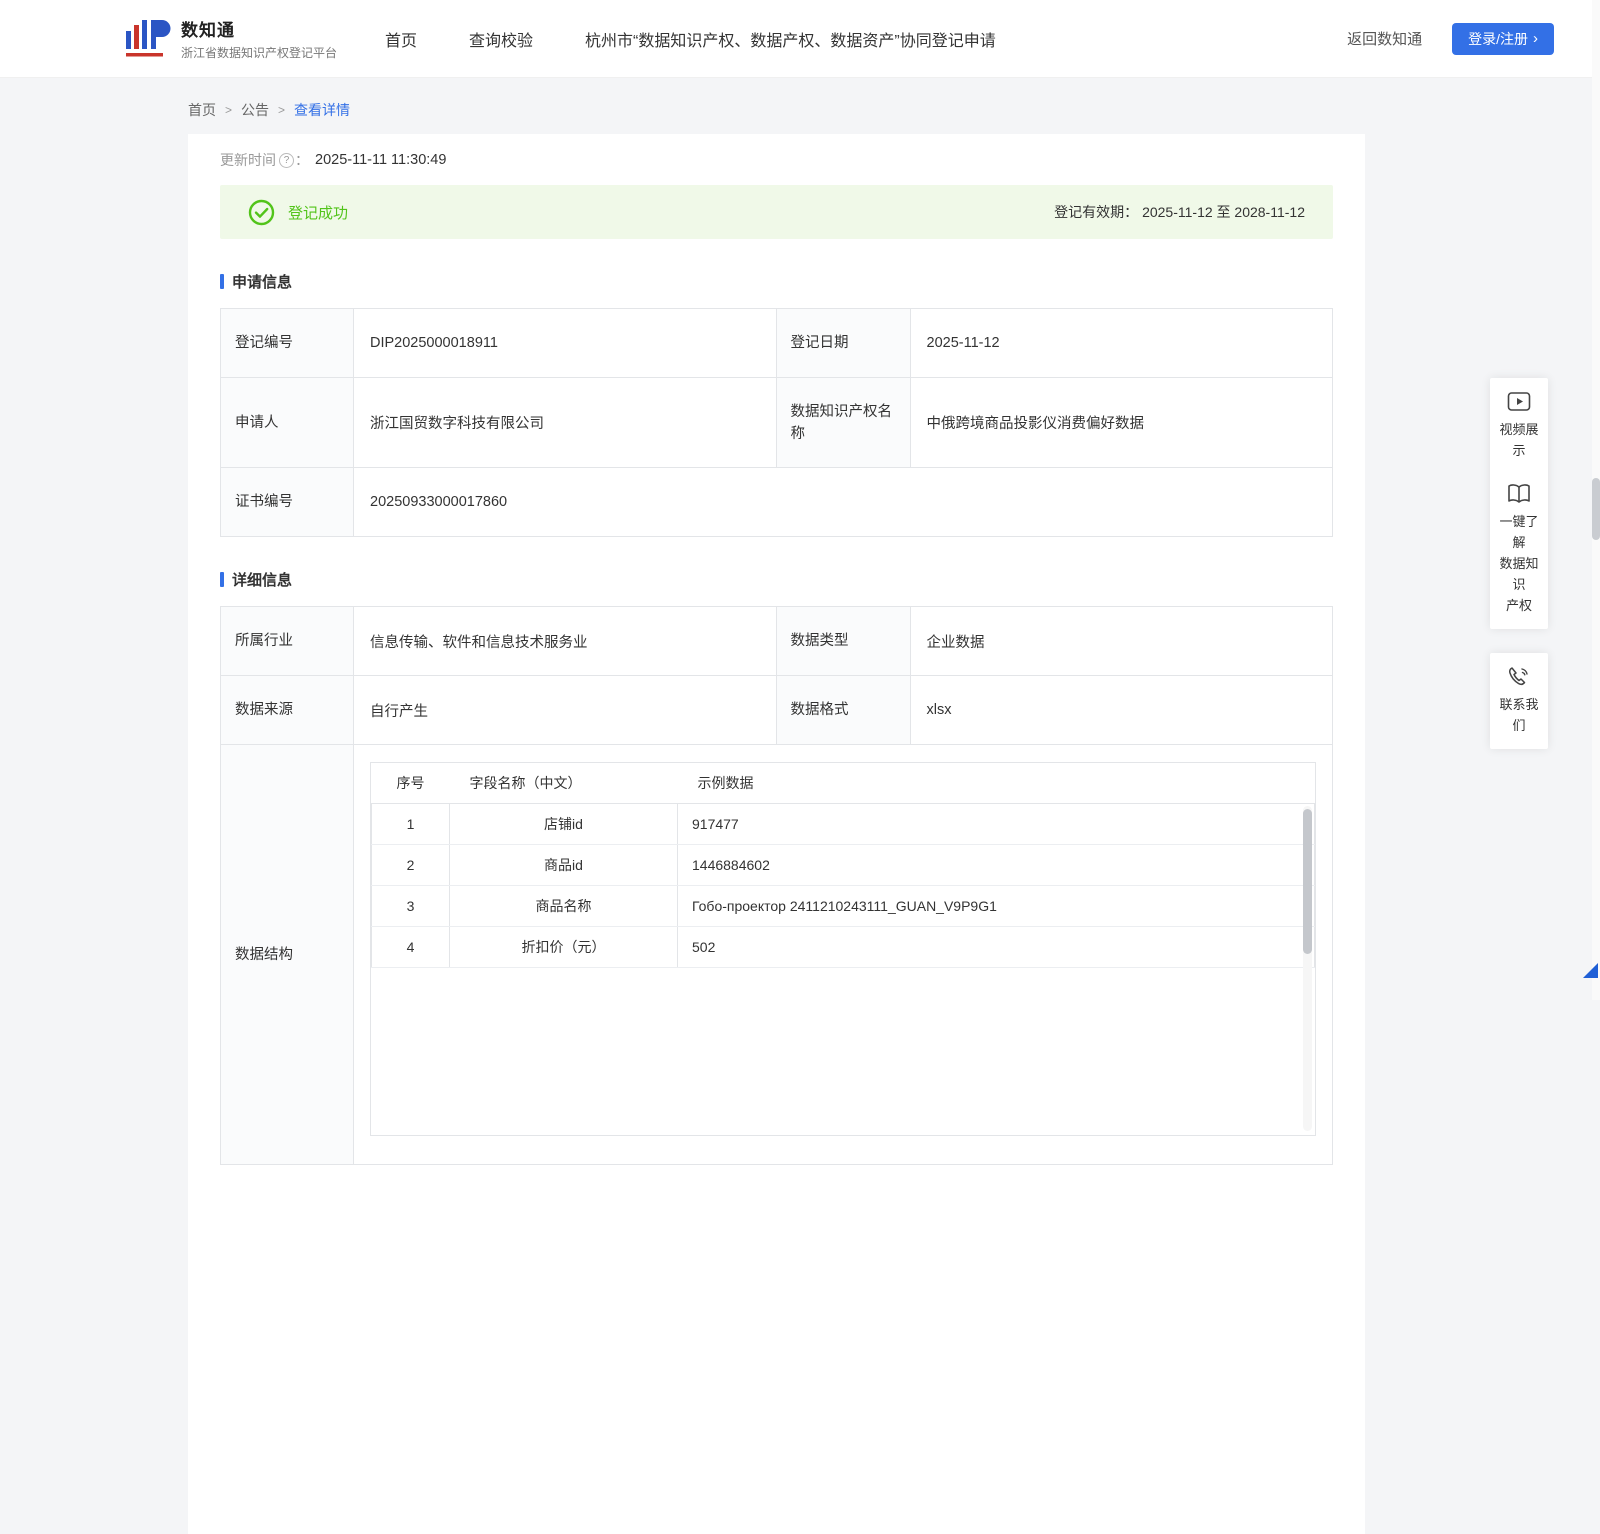  I want to click on field-label: 数据类型, so click(843, 641).